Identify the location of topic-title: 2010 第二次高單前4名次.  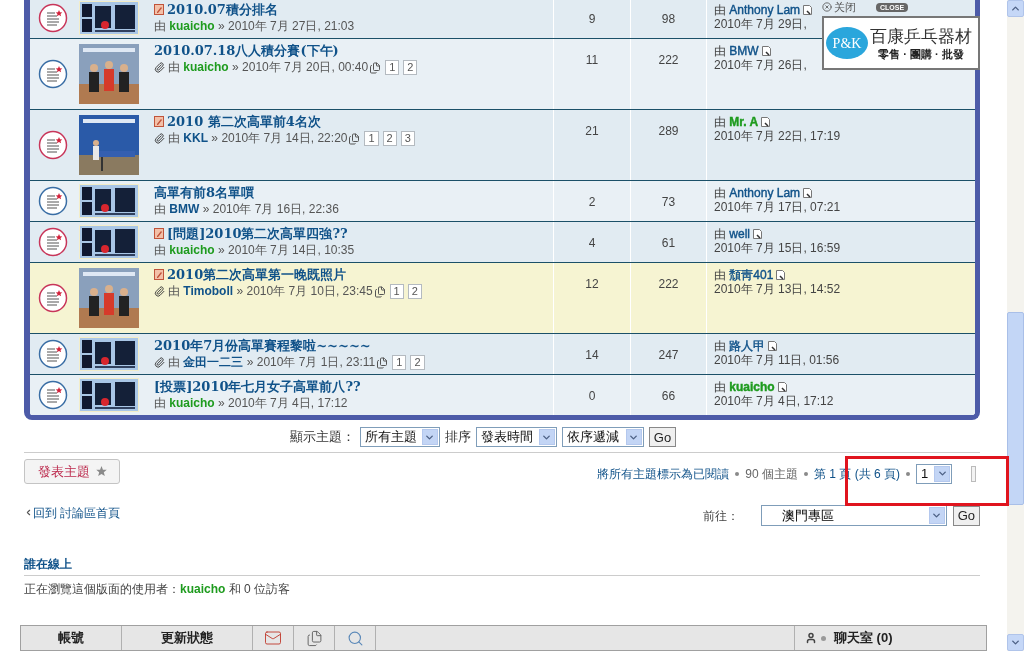
(244, 121).